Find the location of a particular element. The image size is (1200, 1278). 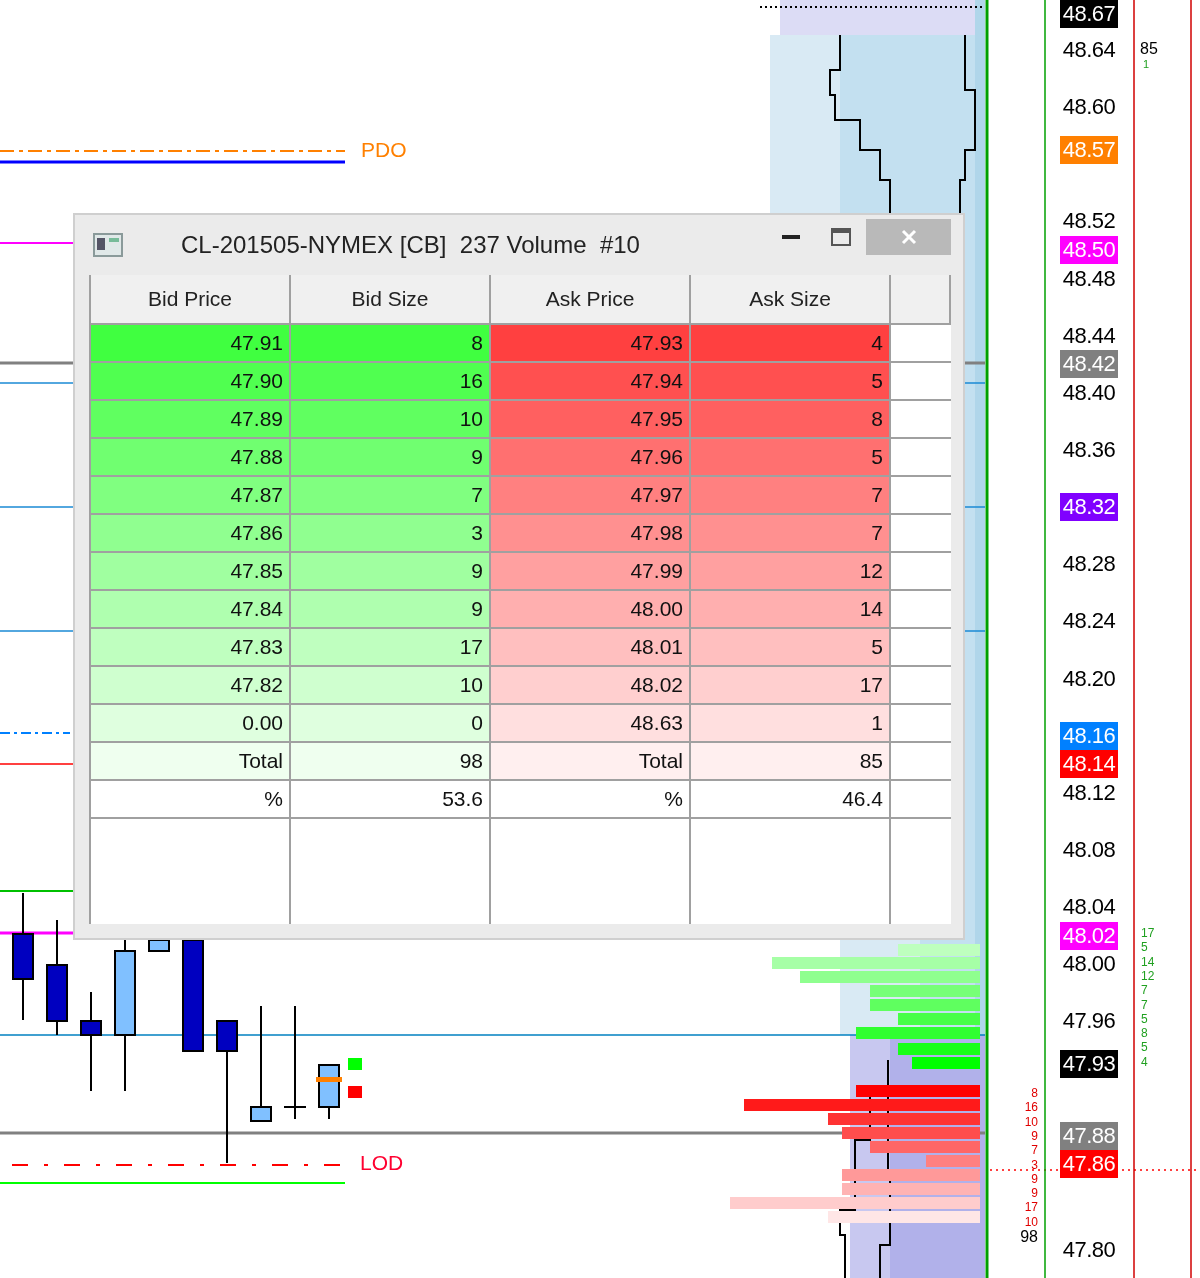

bid-total-label: 98 is located at coordinates (1028, 1236).